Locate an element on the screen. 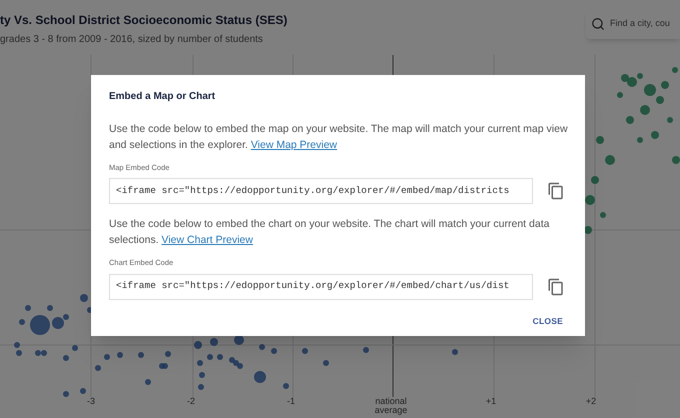 This screenshot has width=680, height=418. axis-tick-label: -3 is located at coordinates (91, 402).